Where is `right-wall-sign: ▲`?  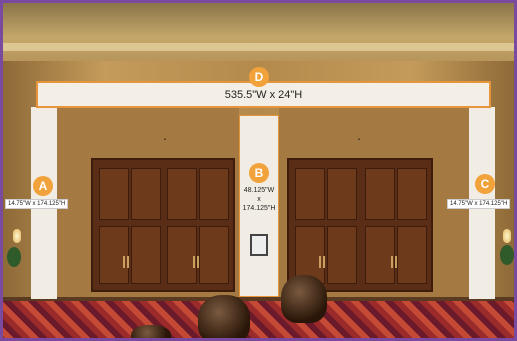
right-wall-sign: ▲ is located at coordinates (359, 138).